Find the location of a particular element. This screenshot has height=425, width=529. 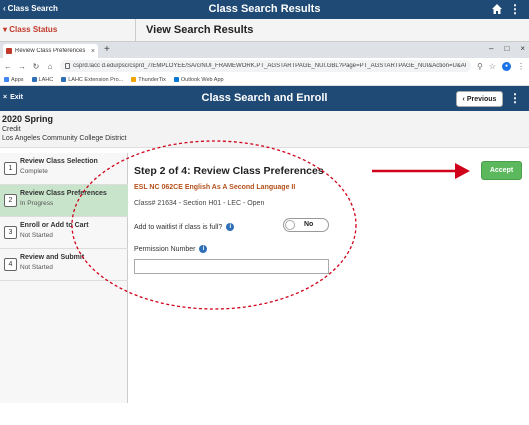

bookmark-outlook: Outlook Web App is located at coordinates (198, 79).